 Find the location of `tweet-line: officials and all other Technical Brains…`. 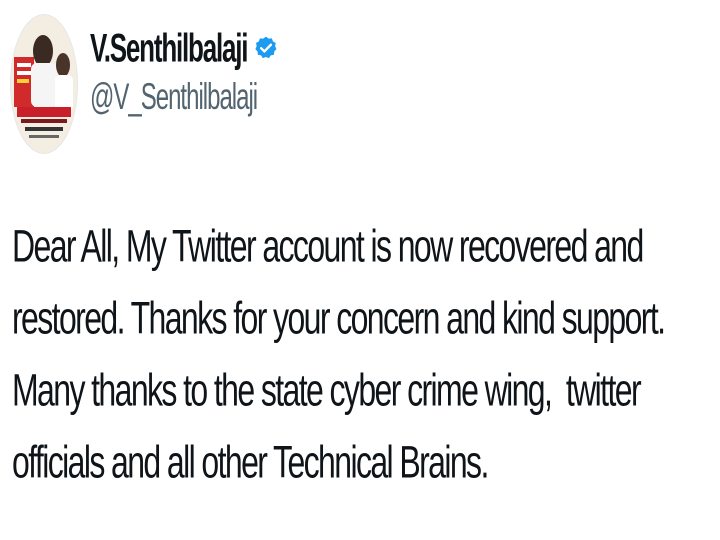

tweet-line: officials and all other Technical Brains… is located at coordinates (250, 462).